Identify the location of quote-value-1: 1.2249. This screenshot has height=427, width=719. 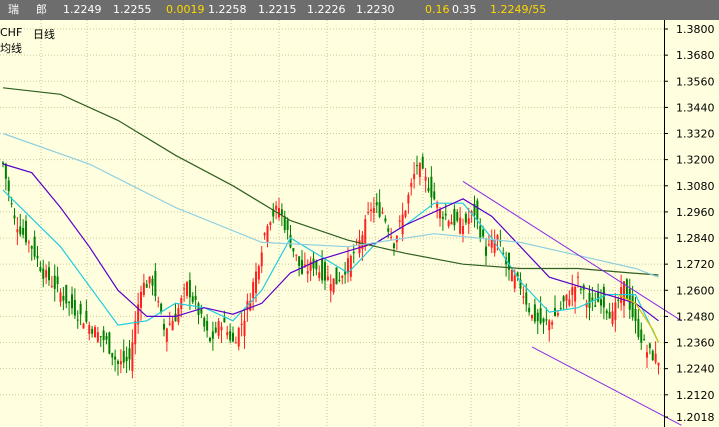
(82, 9).